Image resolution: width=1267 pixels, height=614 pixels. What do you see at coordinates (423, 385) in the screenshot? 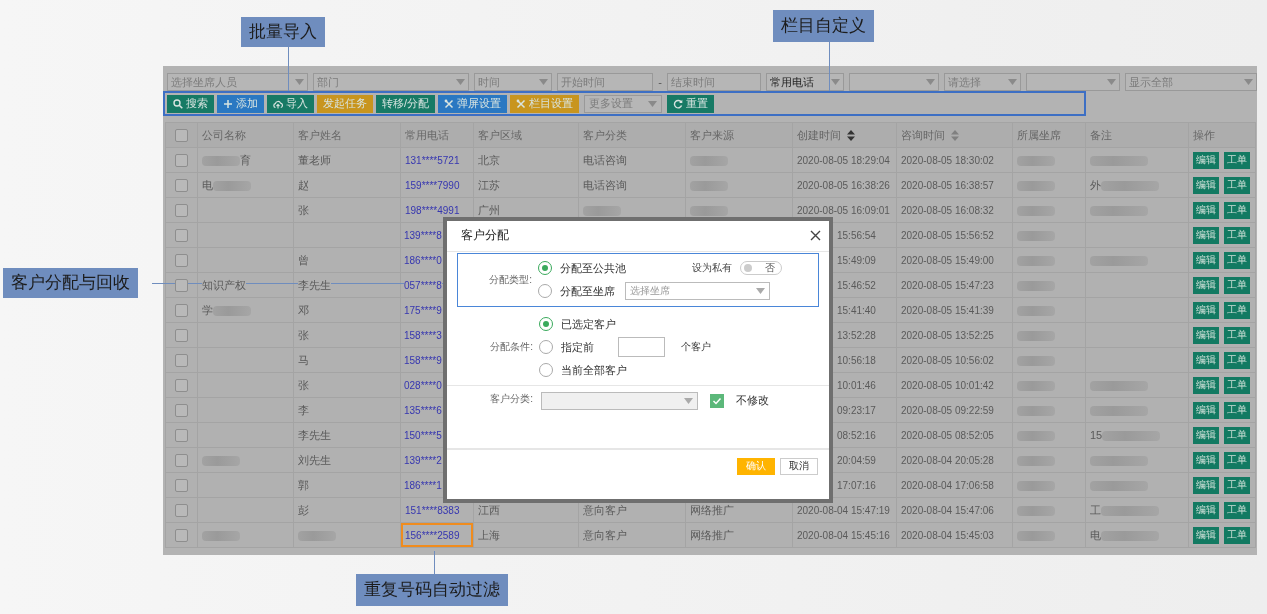
I see `phone-link: 028****0` at bounding box center [423, 385].